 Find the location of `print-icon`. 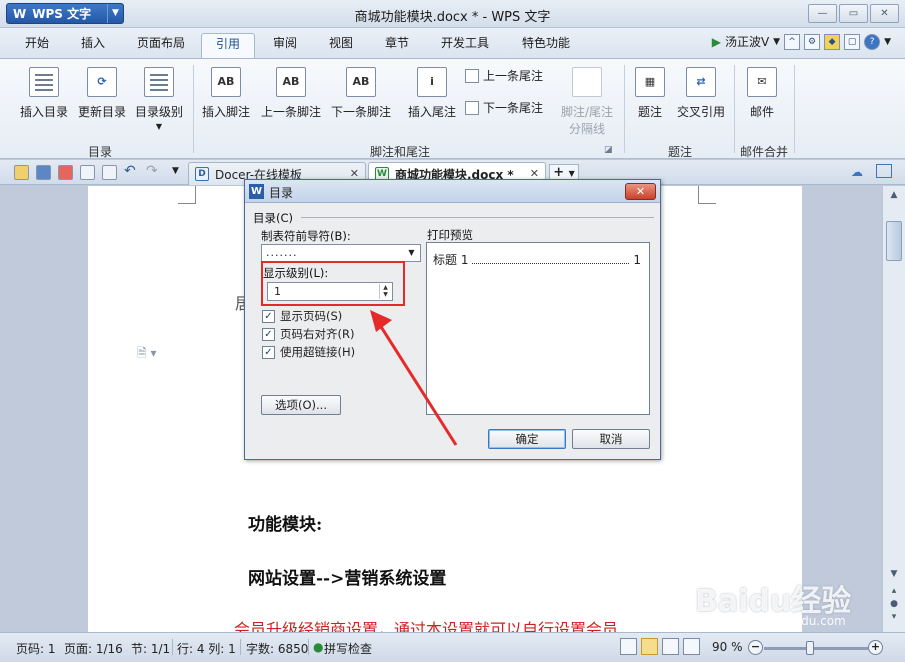

print-icon is located at coordinates (87, 172).